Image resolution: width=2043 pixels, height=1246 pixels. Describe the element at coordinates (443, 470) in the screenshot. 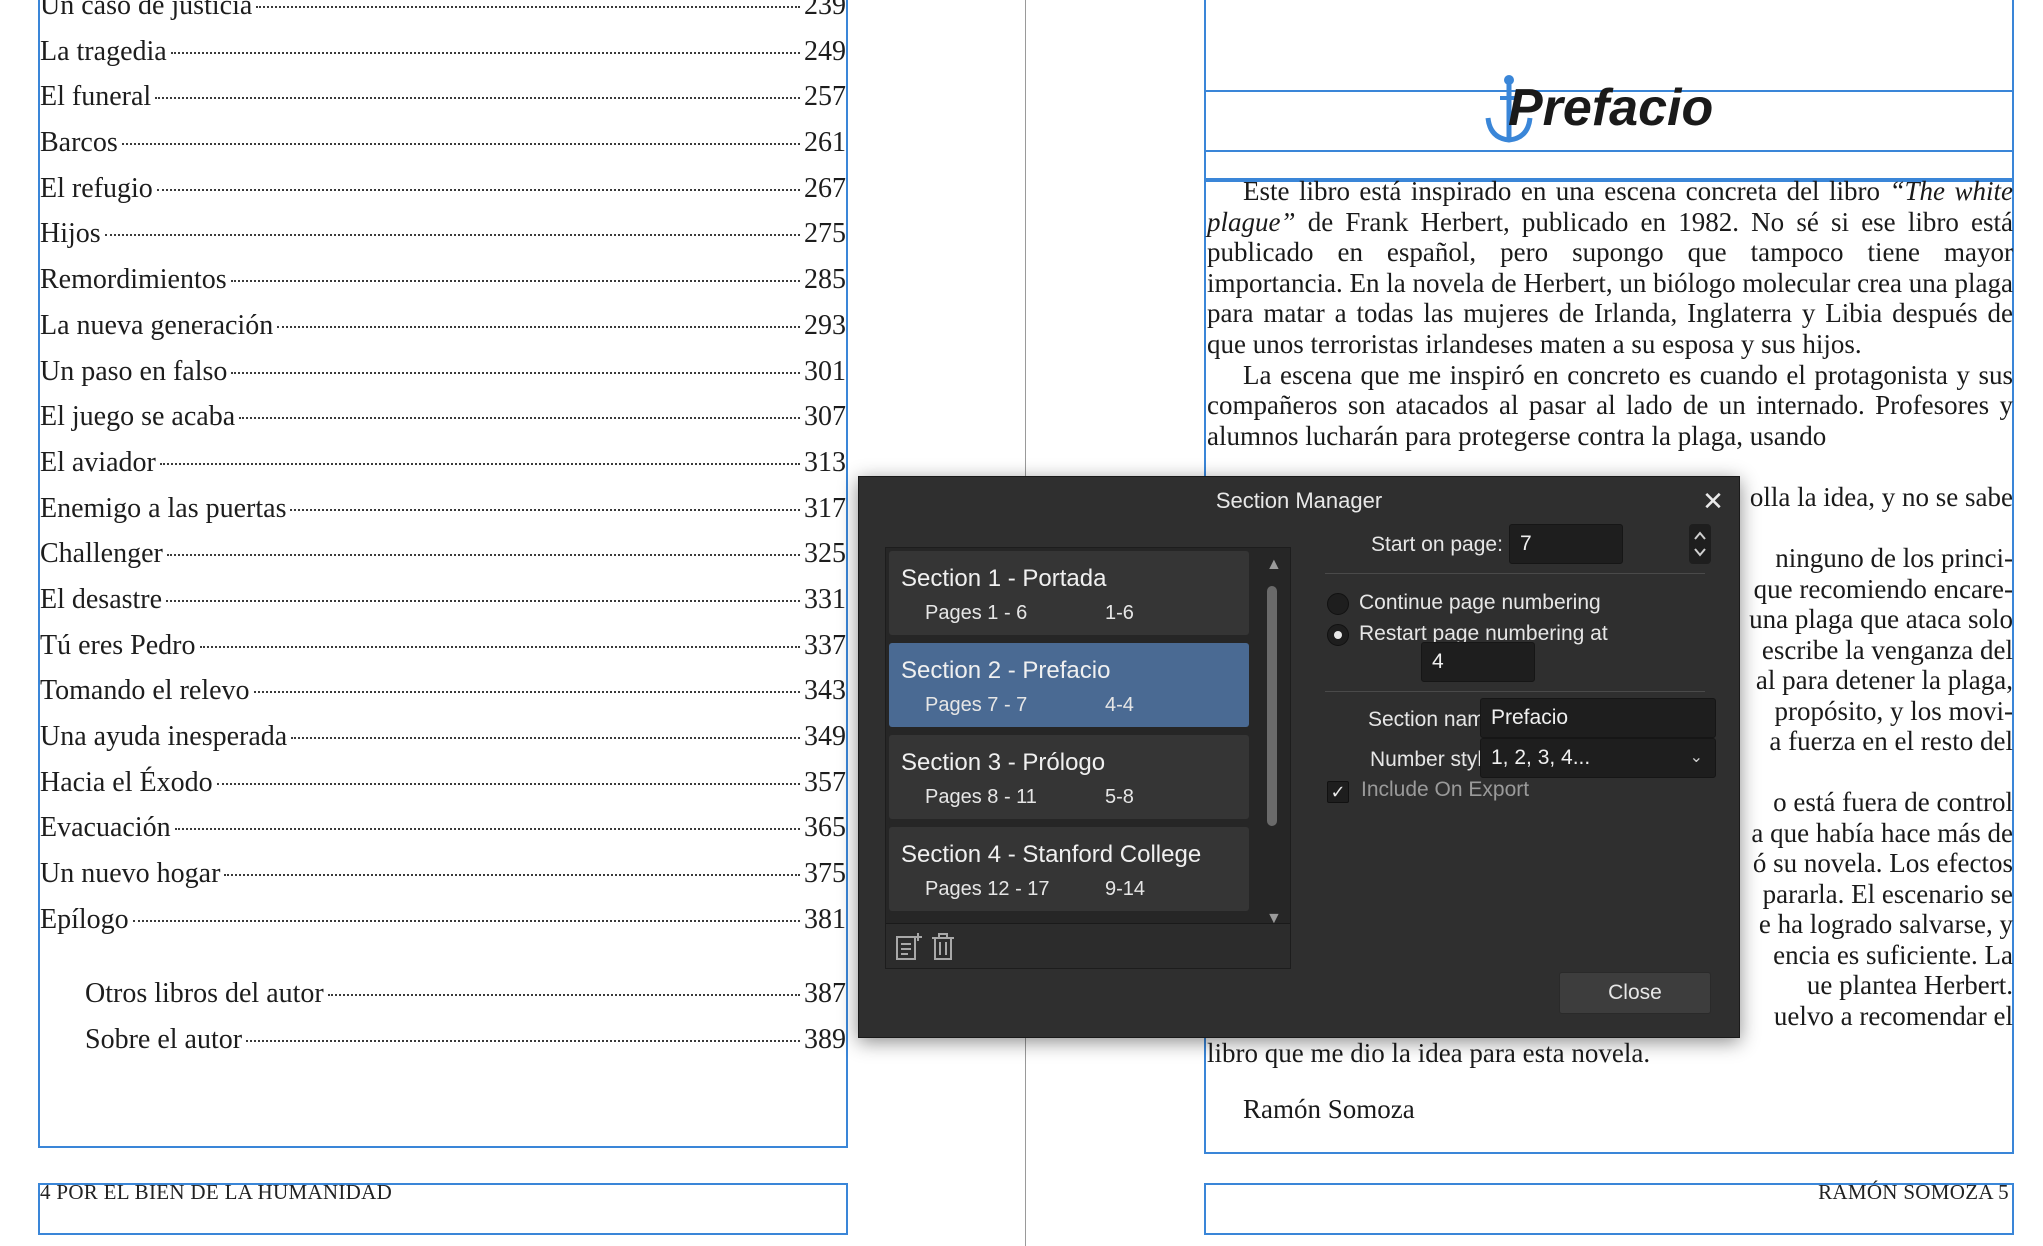

I see `toc-entry: El aviador 313` at that location.